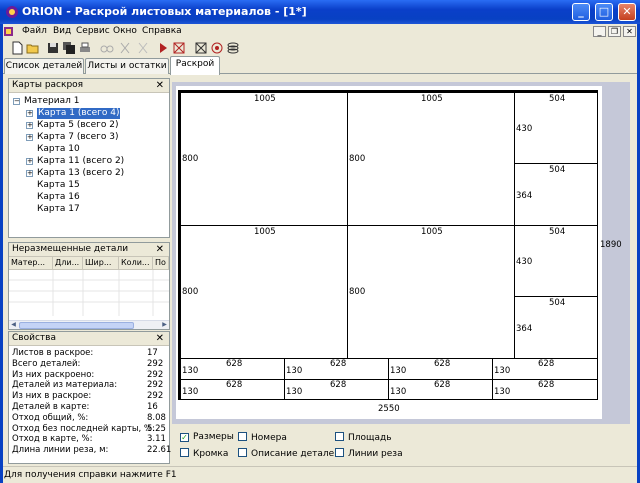 Image resolution: width=640 pixels, height=483 pixels. Describe the element at coordinates (76, 325) in the screenshot. I see `scroll-thumb` at that location.